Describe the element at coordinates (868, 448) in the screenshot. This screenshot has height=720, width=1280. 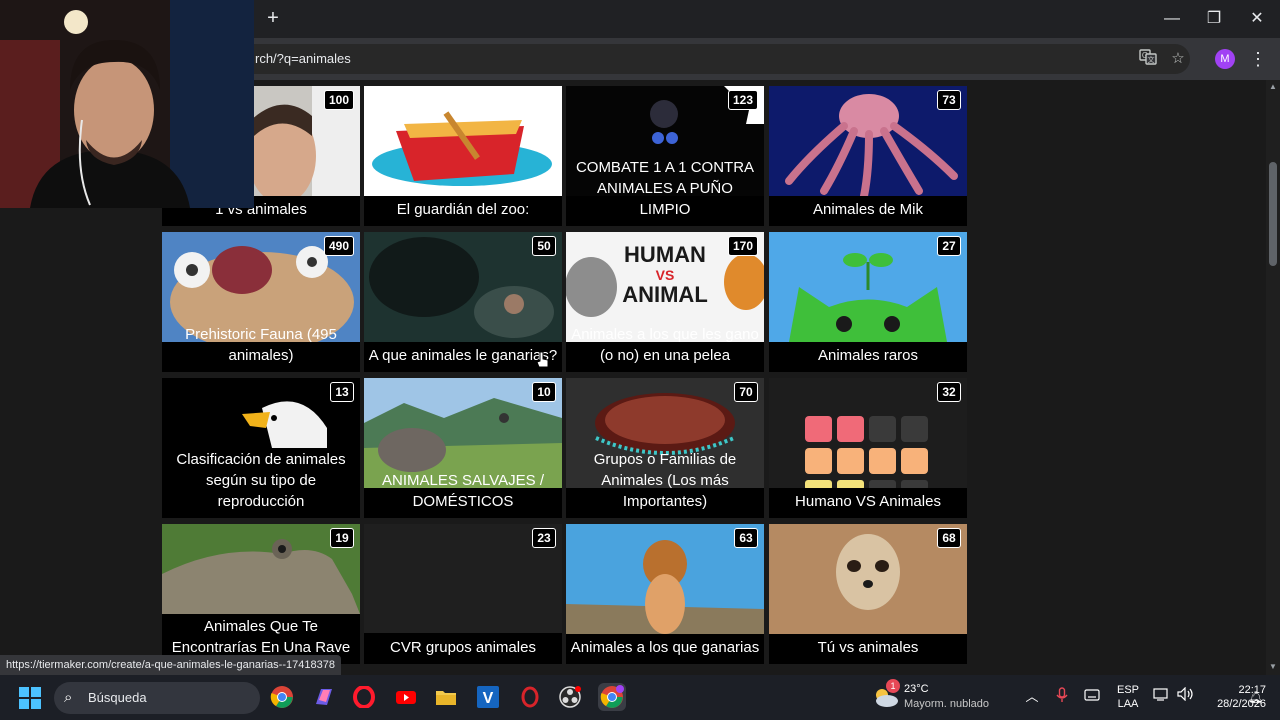
I see `tier-card: 32 Humano VS Animales` at that location.